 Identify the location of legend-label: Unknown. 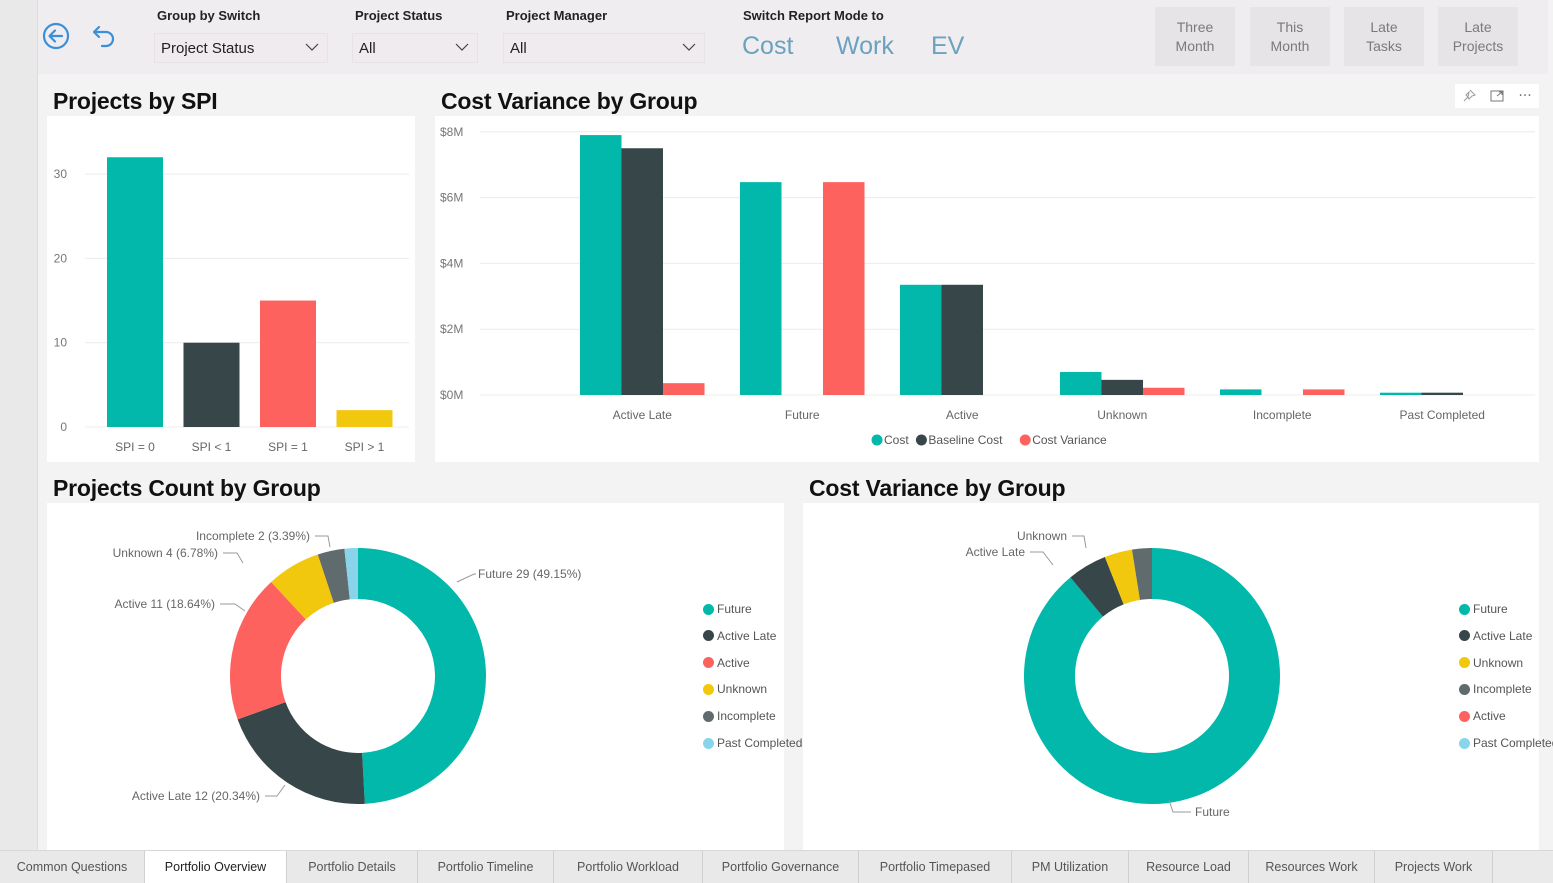
(1498, 662).